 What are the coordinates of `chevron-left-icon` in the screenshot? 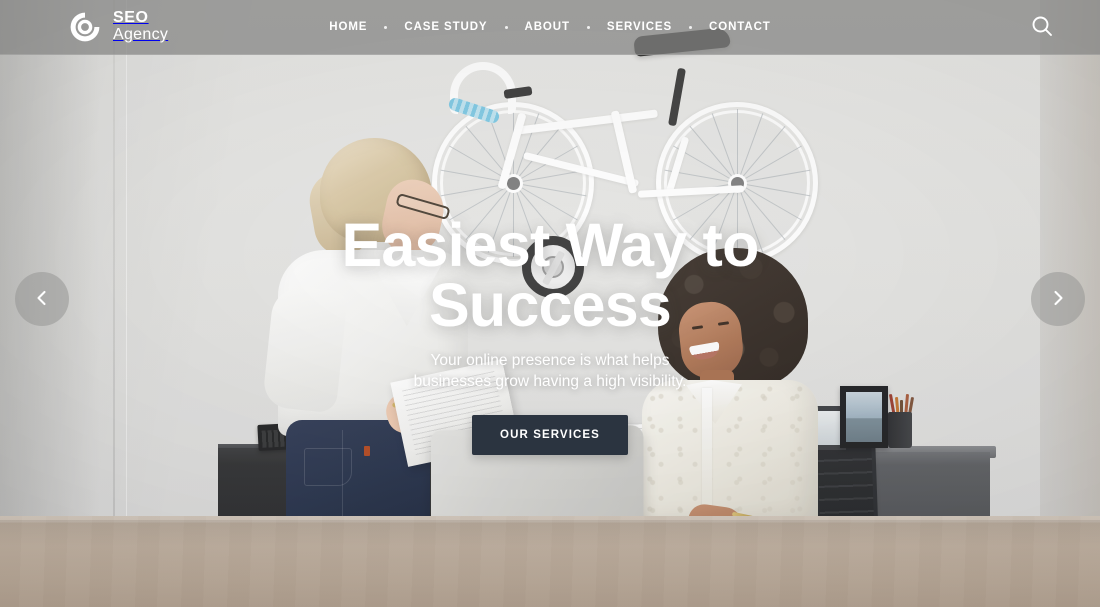 It's located at (42, 299).